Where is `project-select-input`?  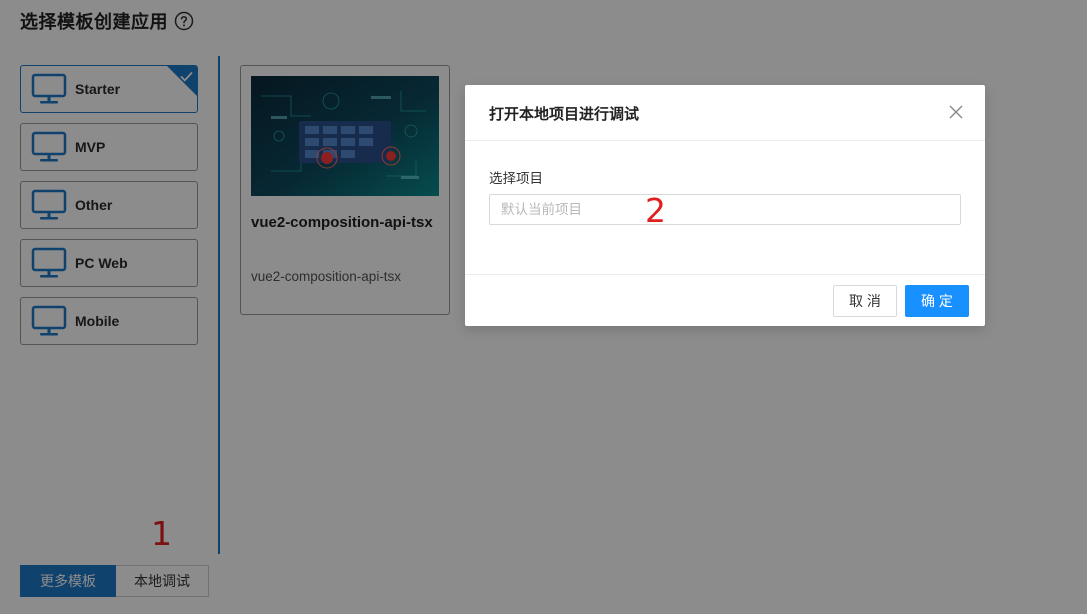
project-select-input is located at coordinates (725, 209).